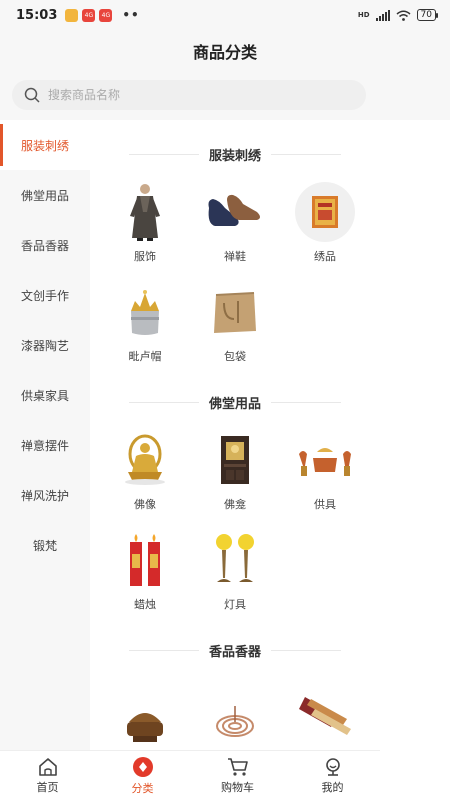 This screenshot has height=800, width=450. Describe the element at coordinates (142, 788) in the screenshot. I see `nav-label: 分类` at that location.